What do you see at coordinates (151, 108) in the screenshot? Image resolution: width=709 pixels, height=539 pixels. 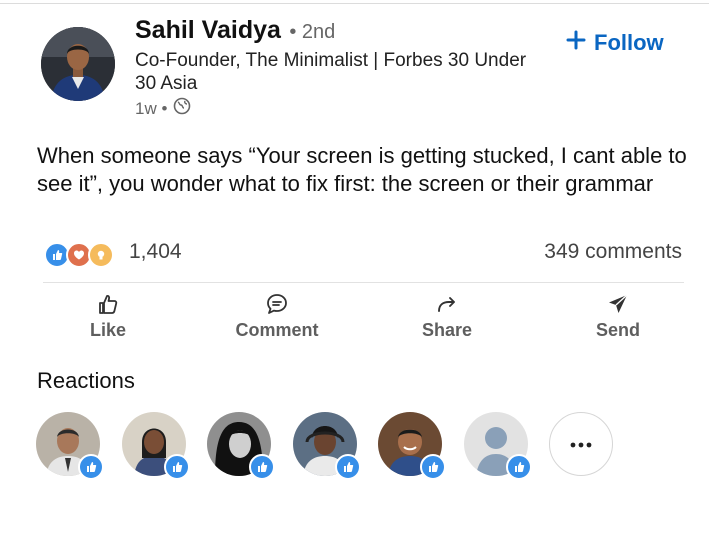 I see `post-time: 1w •` at bounding box center [151, 108].